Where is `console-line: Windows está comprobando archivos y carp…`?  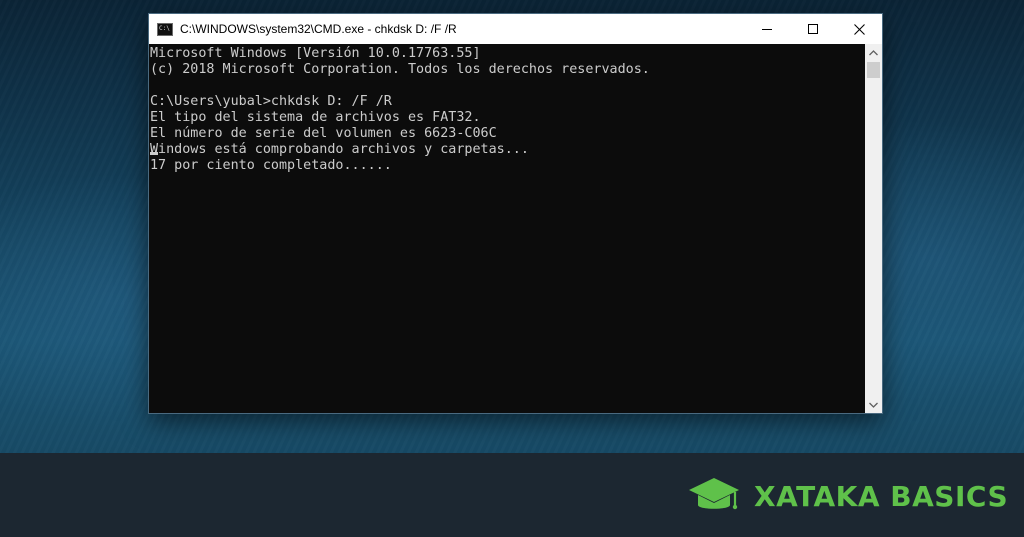
console-line: Windows está comprobando archivos y carp… is located at coordinates (339, 149).